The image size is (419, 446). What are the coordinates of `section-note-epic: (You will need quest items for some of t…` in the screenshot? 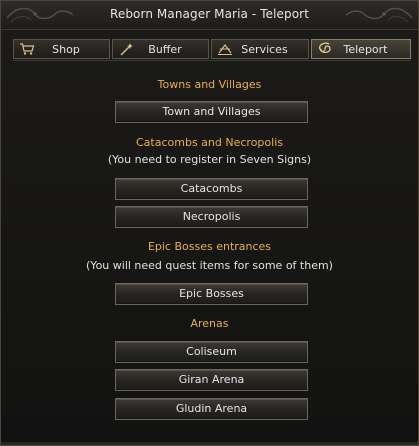 It's located at (209, 265).